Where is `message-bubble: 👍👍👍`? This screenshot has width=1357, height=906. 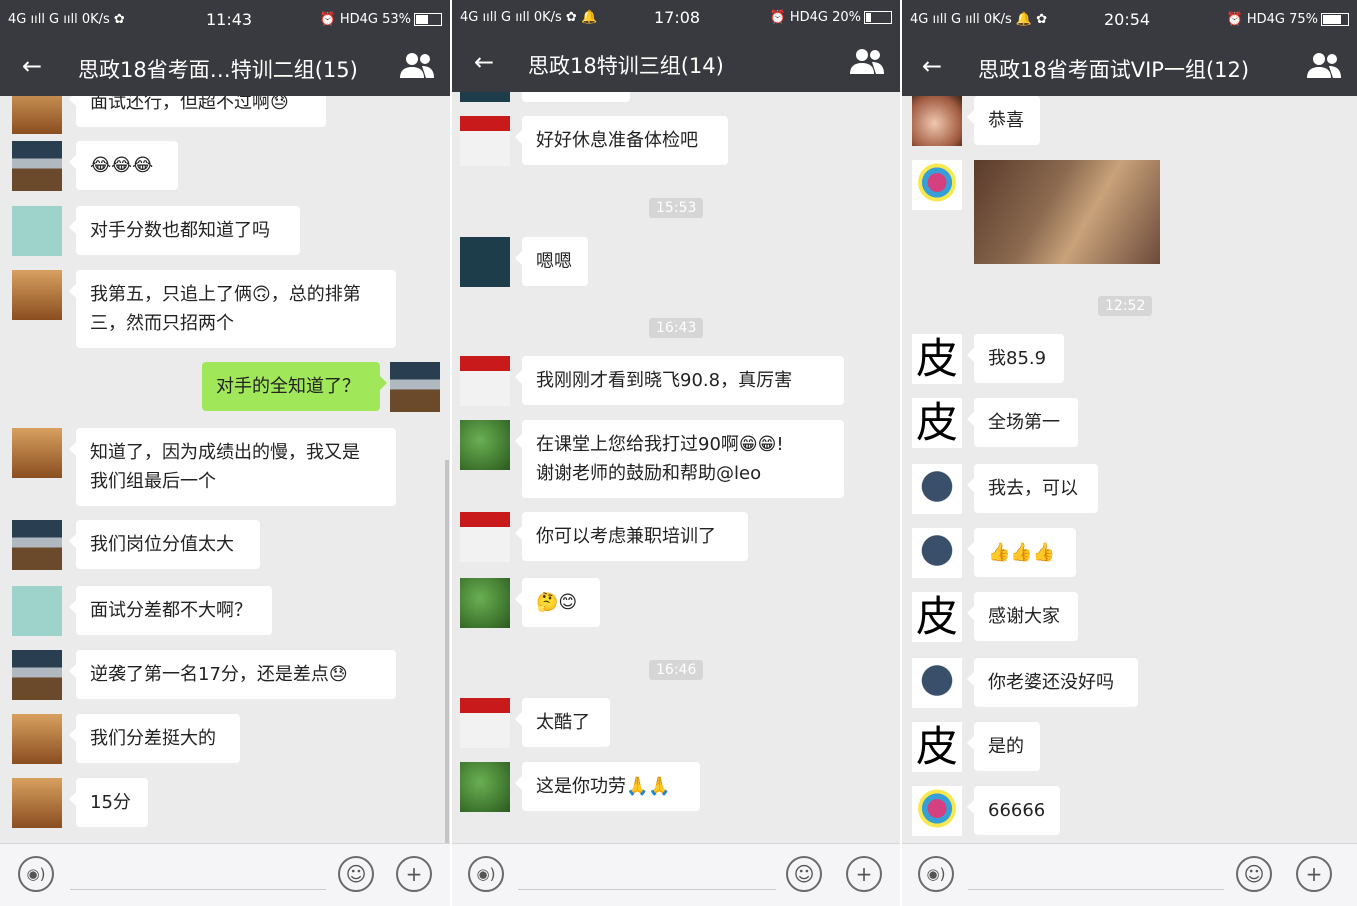 message-bubble: 👍👍👍 is located at coordinates (1021, 552).